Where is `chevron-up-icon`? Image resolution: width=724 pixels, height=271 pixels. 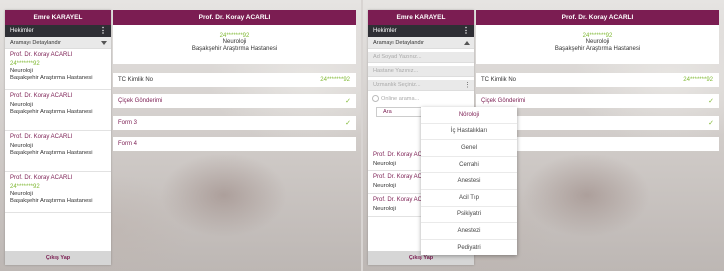
chevron-up-icon is located at coordinates (467, 43).